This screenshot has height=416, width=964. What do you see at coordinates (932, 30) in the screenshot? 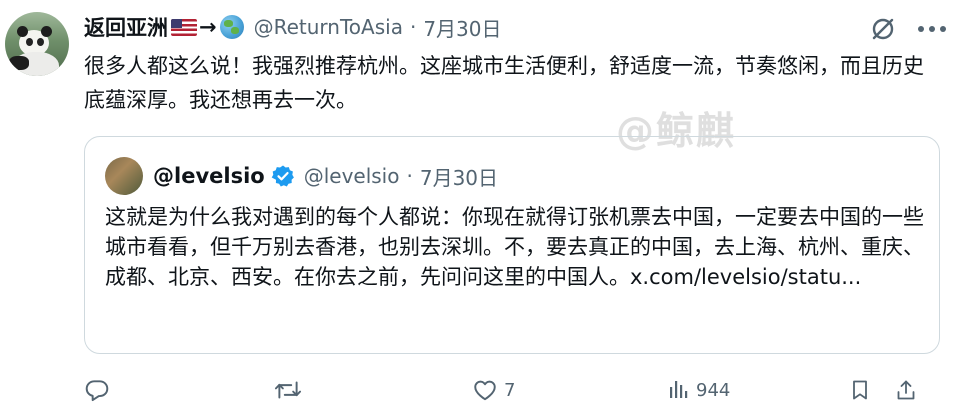
I see `more-icon` at bounding box center [932, 30].